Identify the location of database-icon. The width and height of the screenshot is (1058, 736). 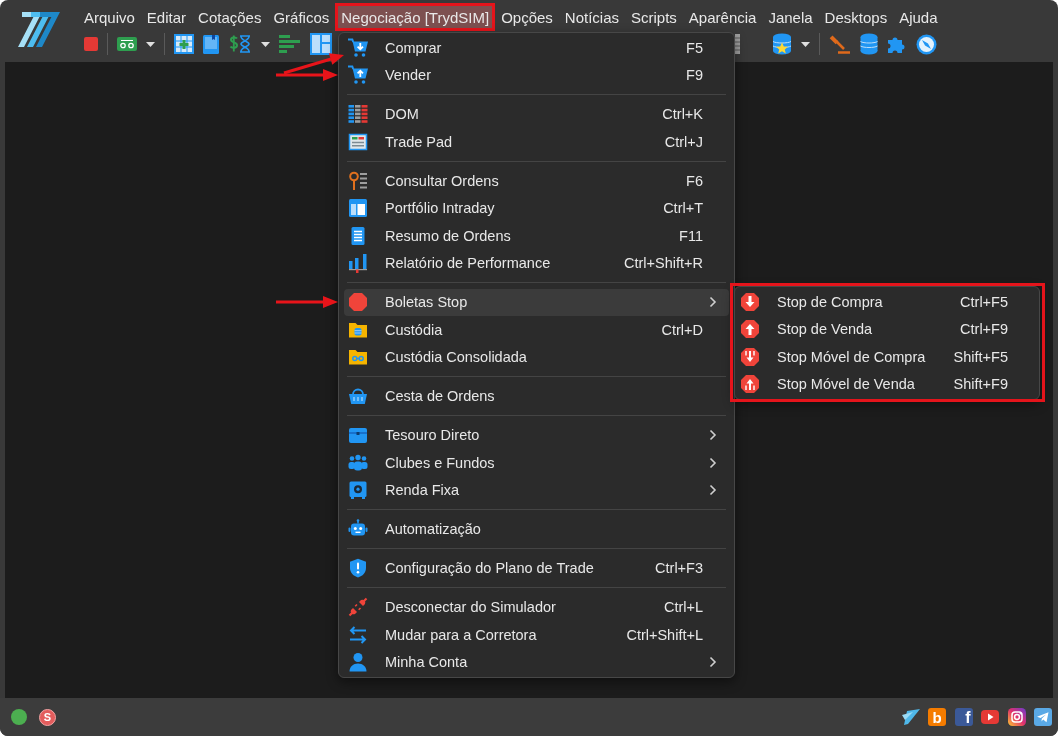
(869, 44).